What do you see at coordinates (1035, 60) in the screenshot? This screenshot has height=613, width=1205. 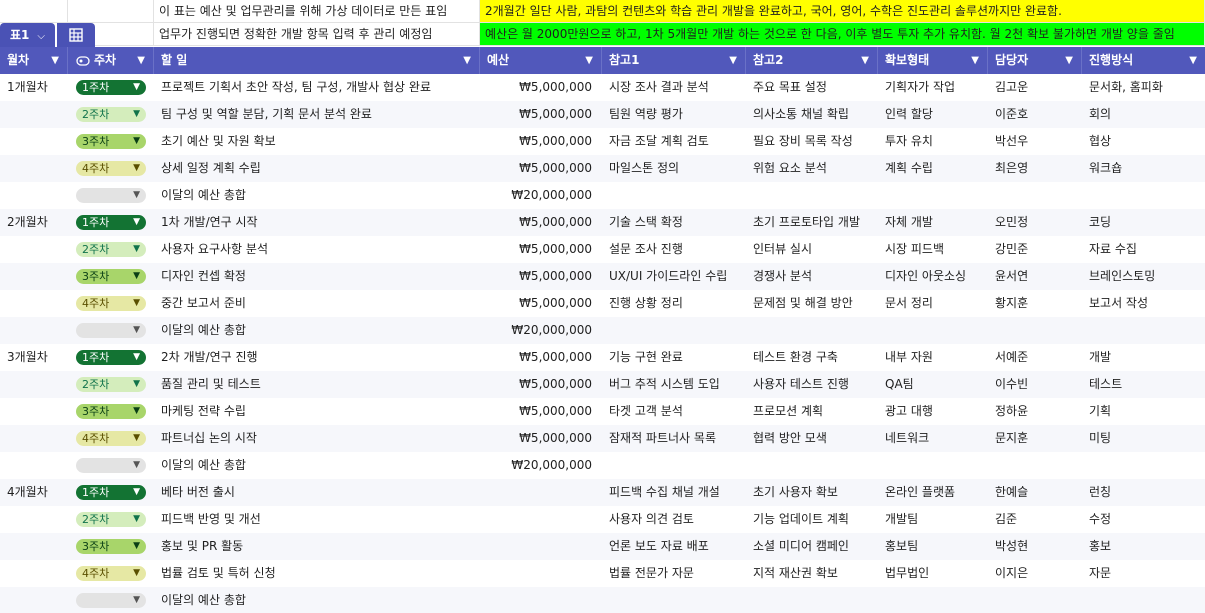 I see `header-owner: 담당자 ▼` at bounding box center [1035, 60].